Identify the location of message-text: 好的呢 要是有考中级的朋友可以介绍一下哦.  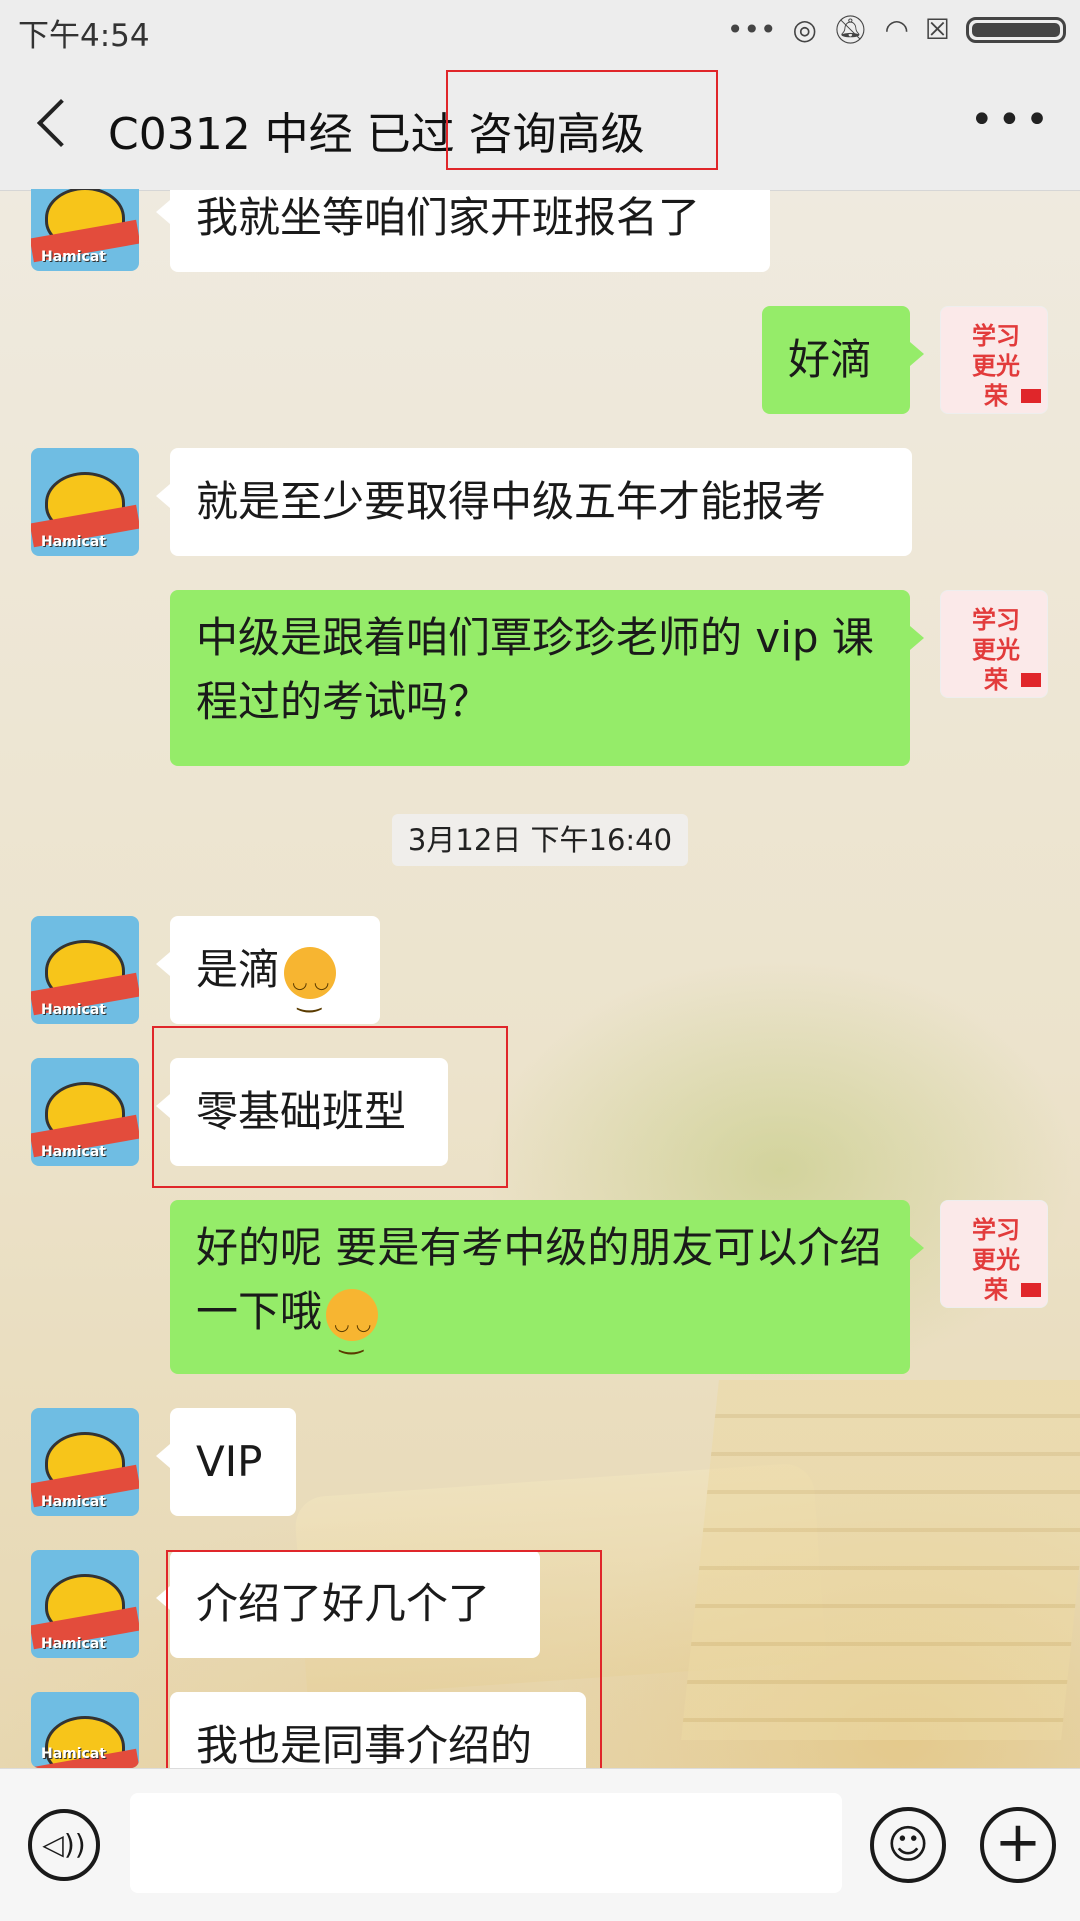
(539, 1279).